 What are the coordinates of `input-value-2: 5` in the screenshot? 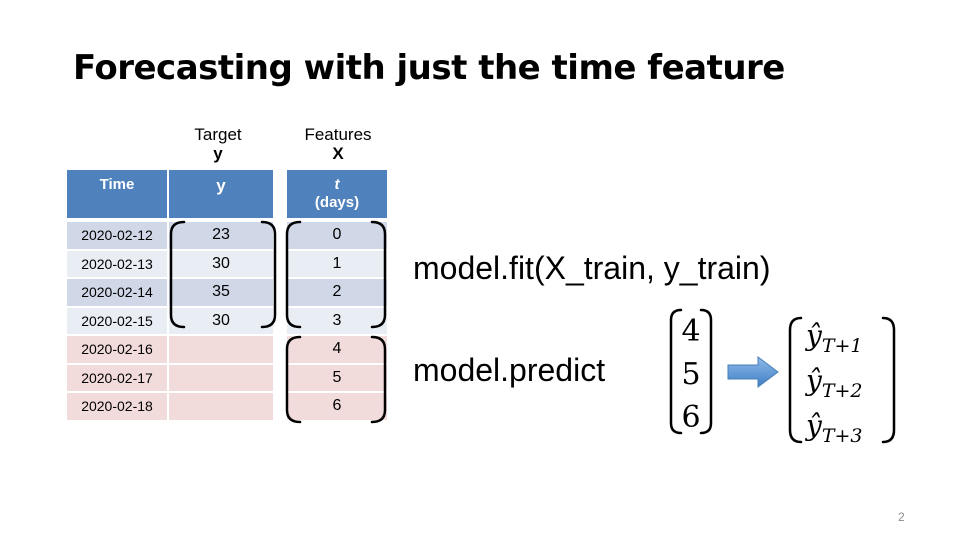 It's located at (690, 374).